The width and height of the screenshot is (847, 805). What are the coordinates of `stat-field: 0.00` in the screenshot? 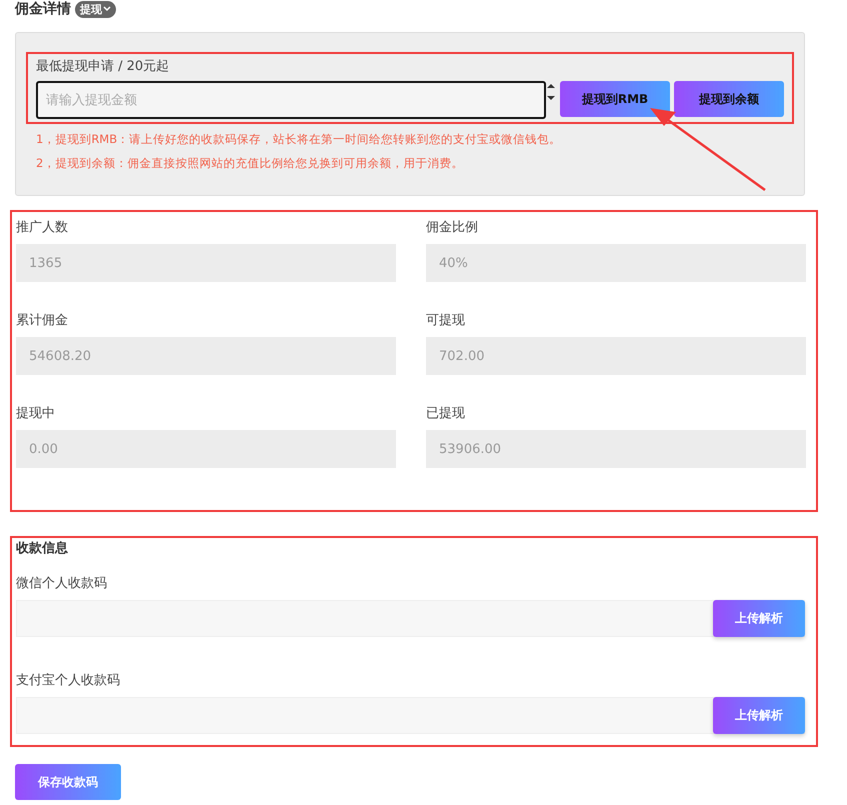 It's located at (206, 449).